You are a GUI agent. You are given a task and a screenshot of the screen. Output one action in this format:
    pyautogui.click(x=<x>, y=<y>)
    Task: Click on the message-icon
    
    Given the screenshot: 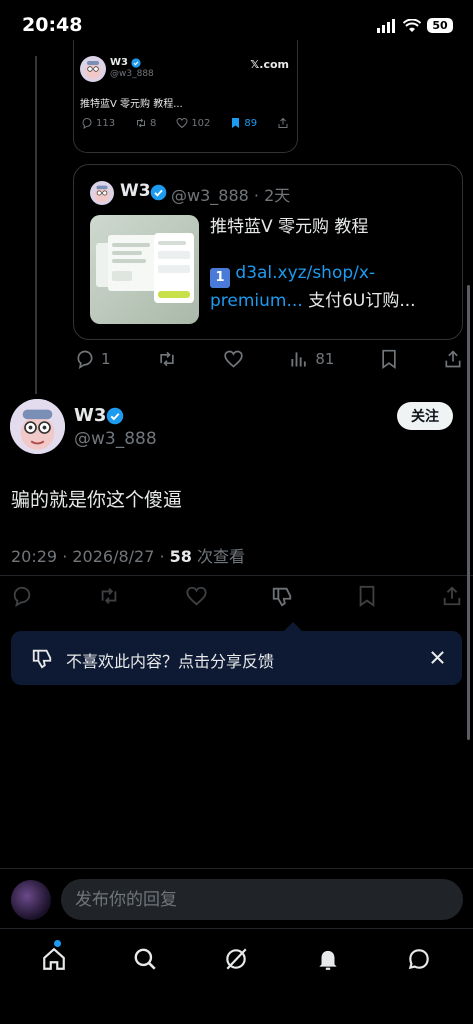 What is the action you would take?
    pyautogui.click(x=419, y=959)
    